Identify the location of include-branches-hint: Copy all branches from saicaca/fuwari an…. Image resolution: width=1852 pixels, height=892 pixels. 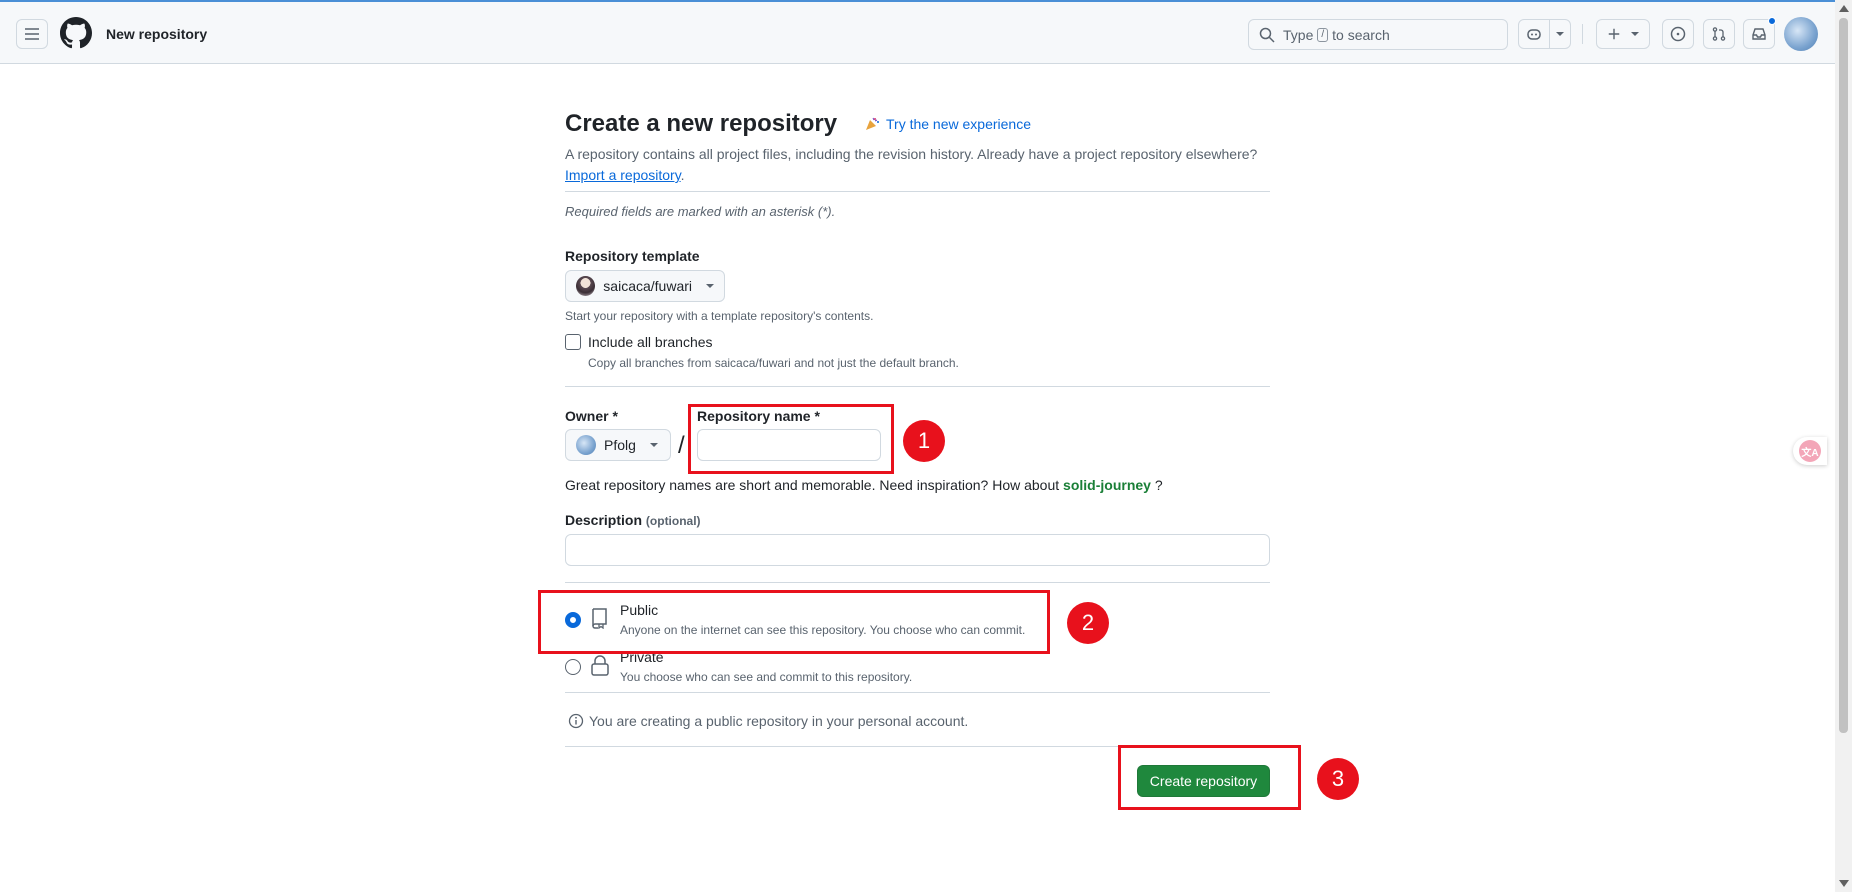
(773, 363).